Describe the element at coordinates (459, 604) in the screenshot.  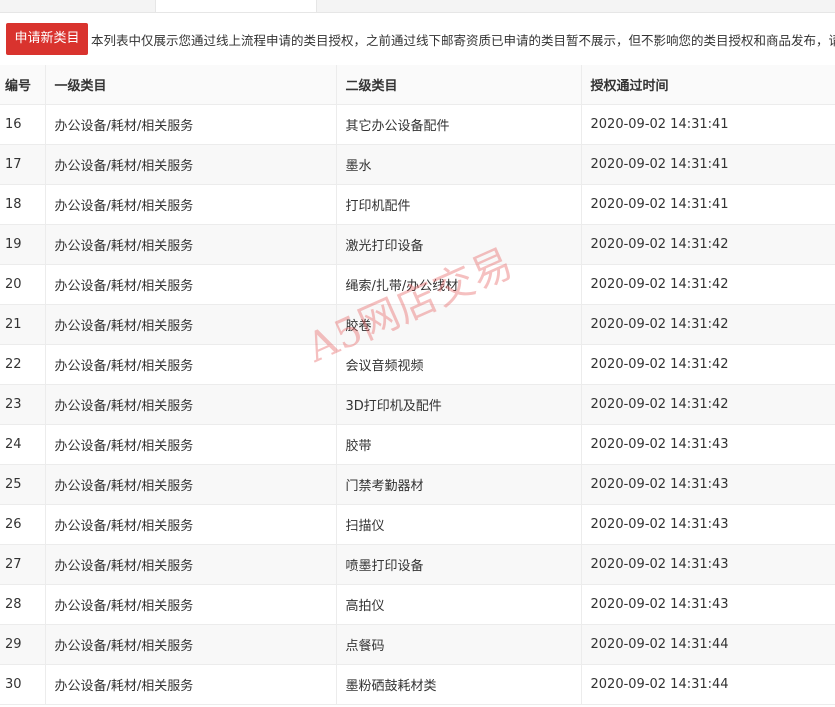
I see `cell-secondary-category: 高拍仪` at that location.